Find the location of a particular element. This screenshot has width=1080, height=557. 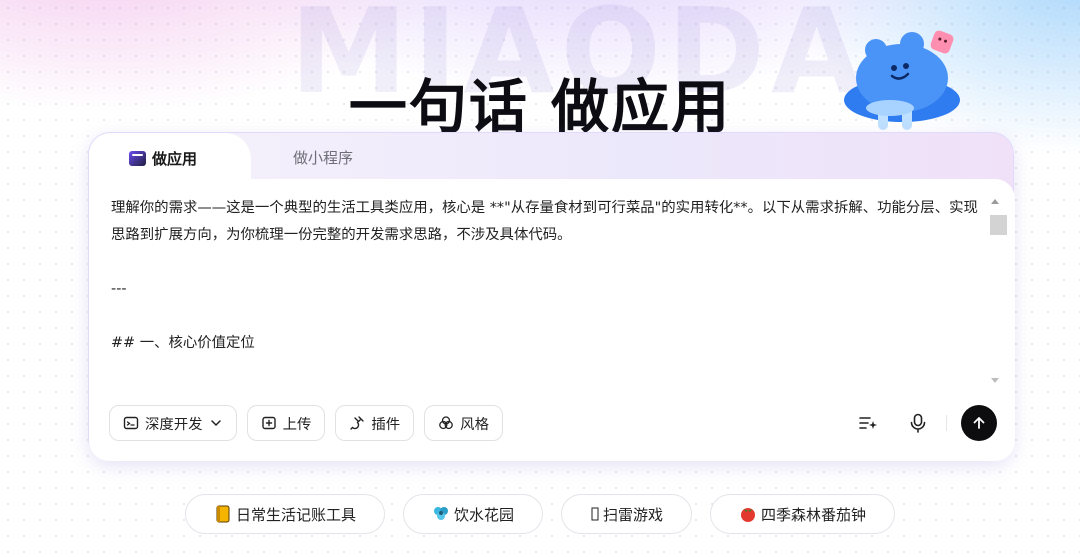

prompt-toolbar: 深度开发 上传 插件 风格 is located at coordinates (306, 423).